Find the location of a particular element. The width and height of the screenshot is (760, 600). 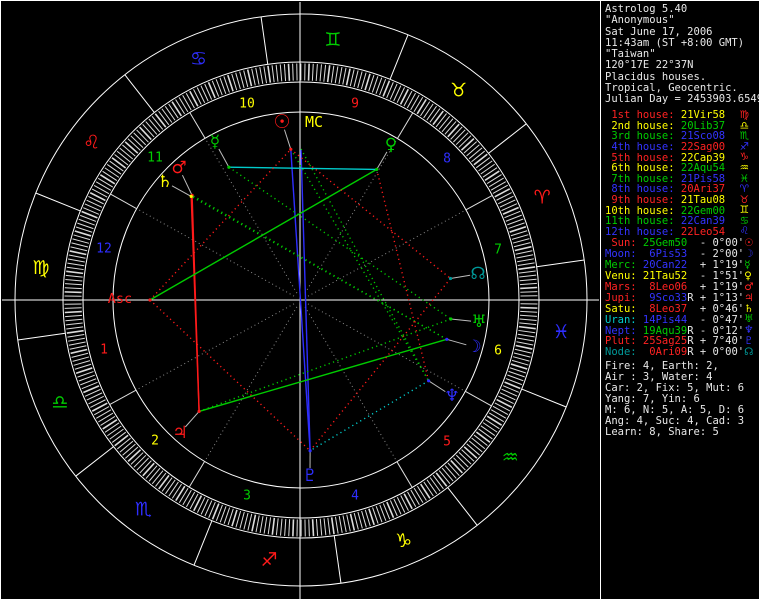

wheel-planet-node: ☊ is located at coordinates (477, 274).